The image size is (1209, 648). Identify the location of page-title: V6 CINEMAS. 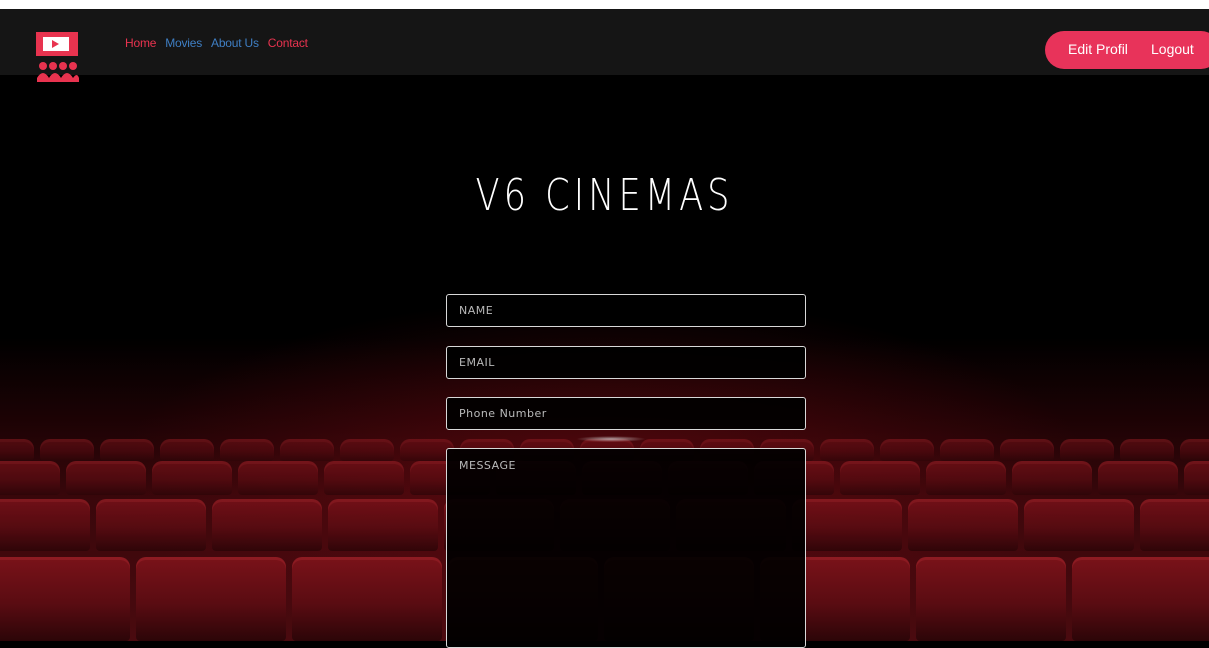
(604, 195).